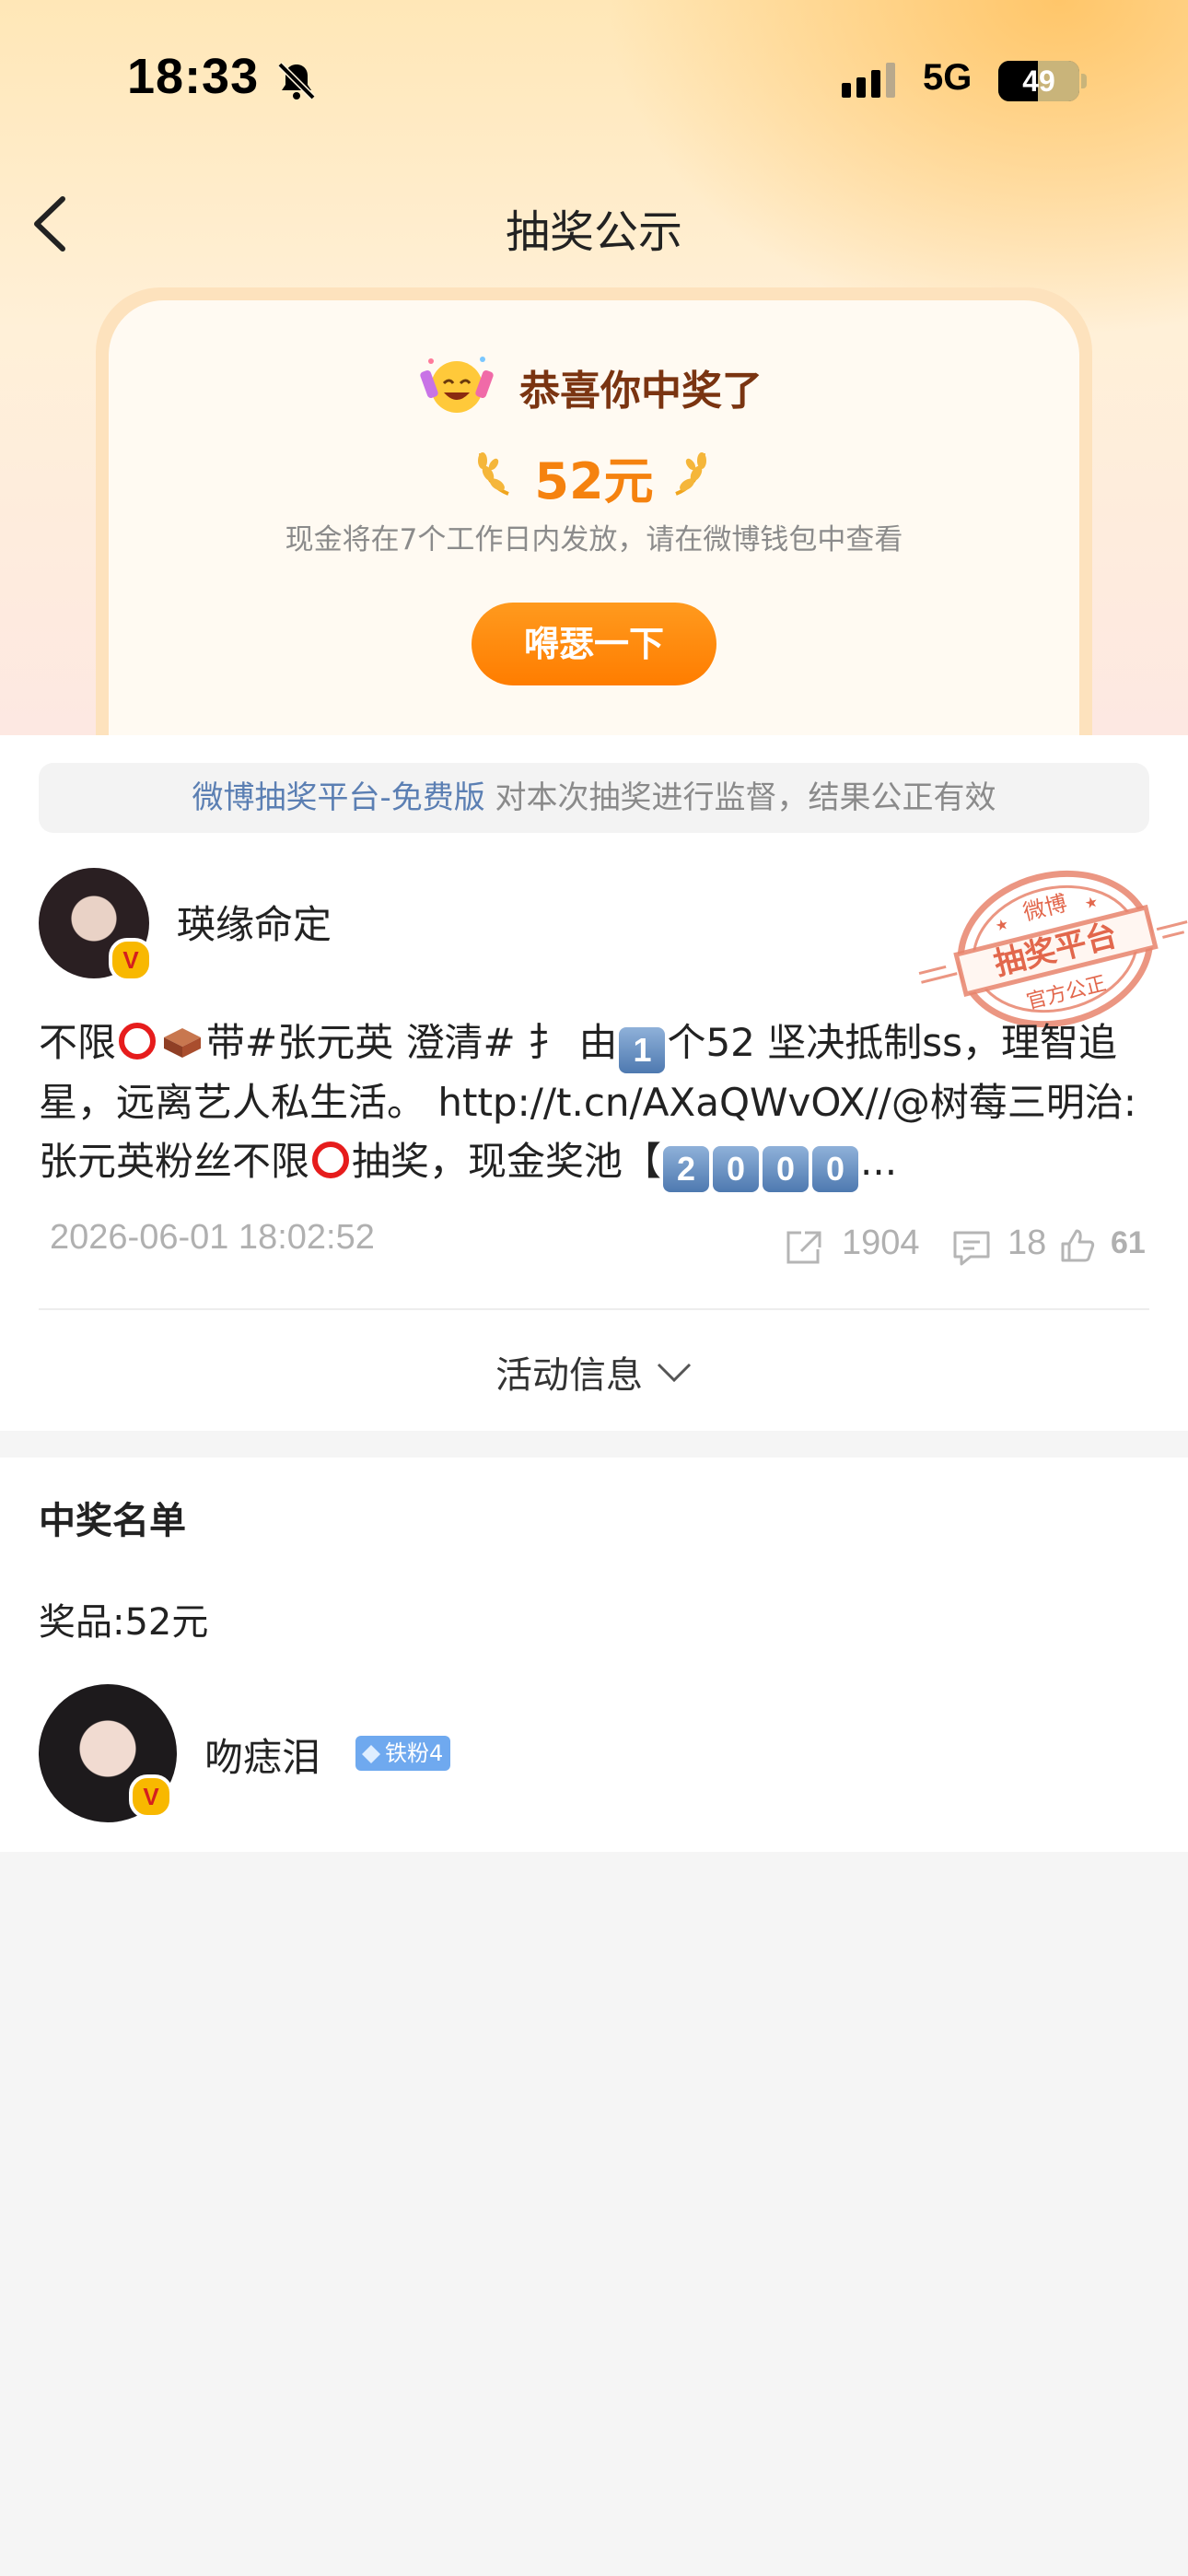 The width and height of the screenshot is (1188, 2576). Describe the element at coordinates (1077, 1245) in the screenshot. I see `like-icon` at that location.